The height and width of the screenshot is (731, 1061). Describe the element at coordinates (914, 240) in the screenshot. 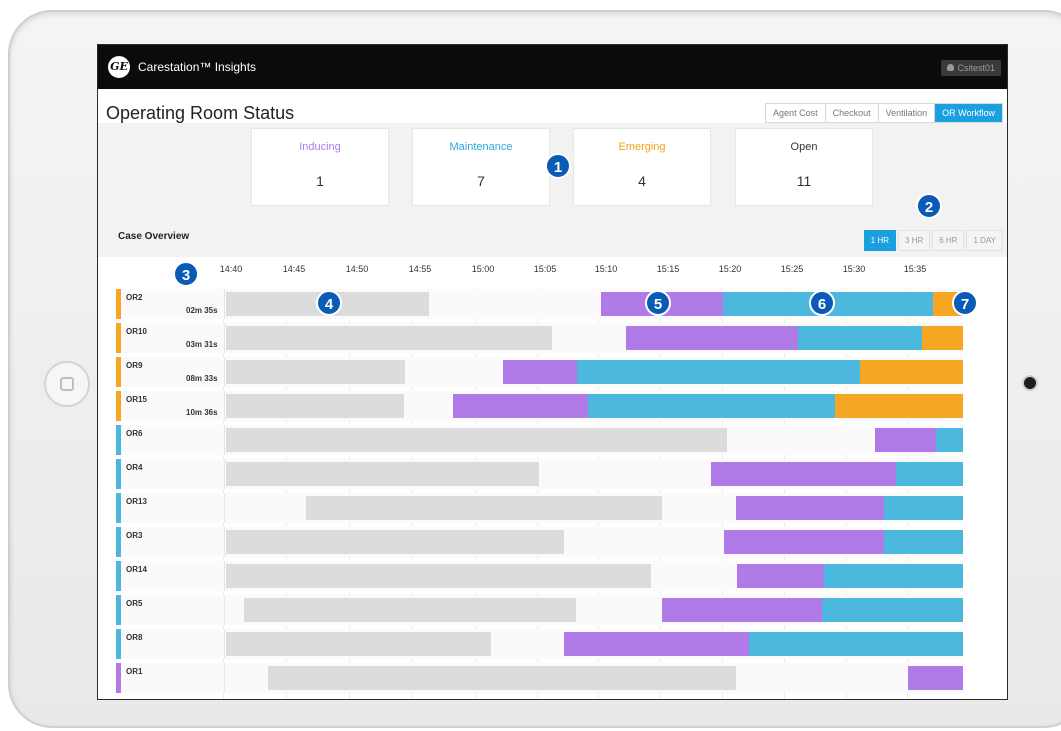

I see `range-button-3-hr: 3 HR` at that location.